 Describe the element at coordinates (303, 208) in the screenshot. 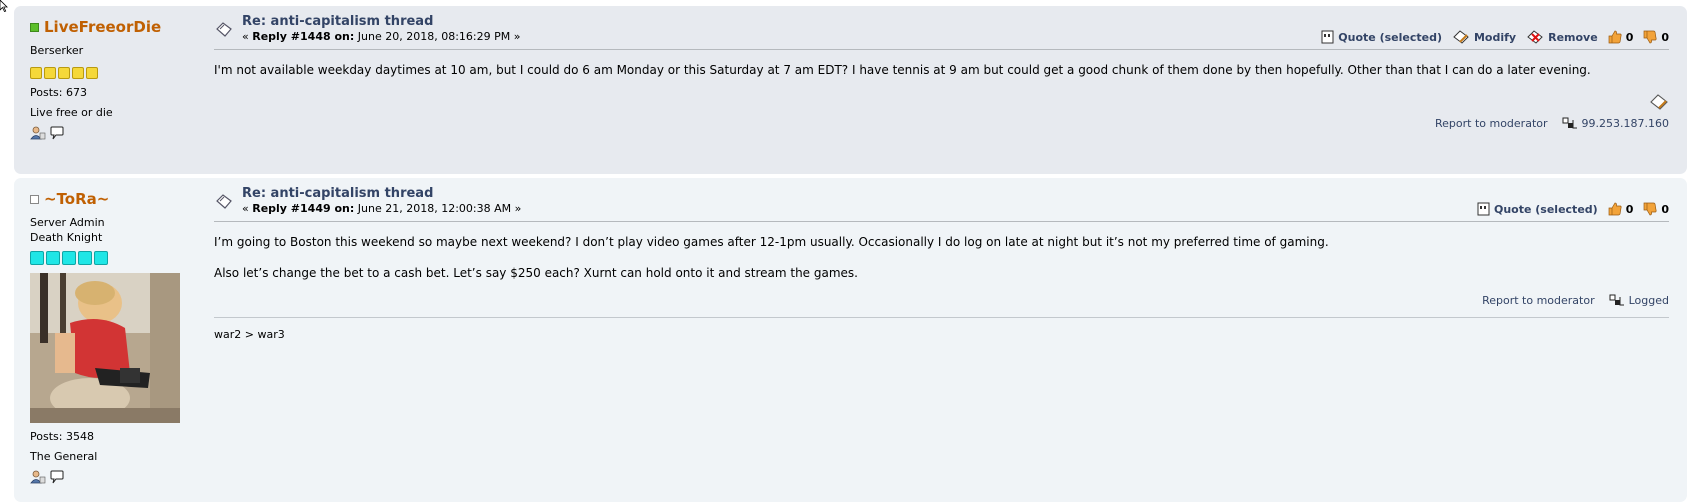

I see `reply-number-link: Reply #1449 on:` at that location.